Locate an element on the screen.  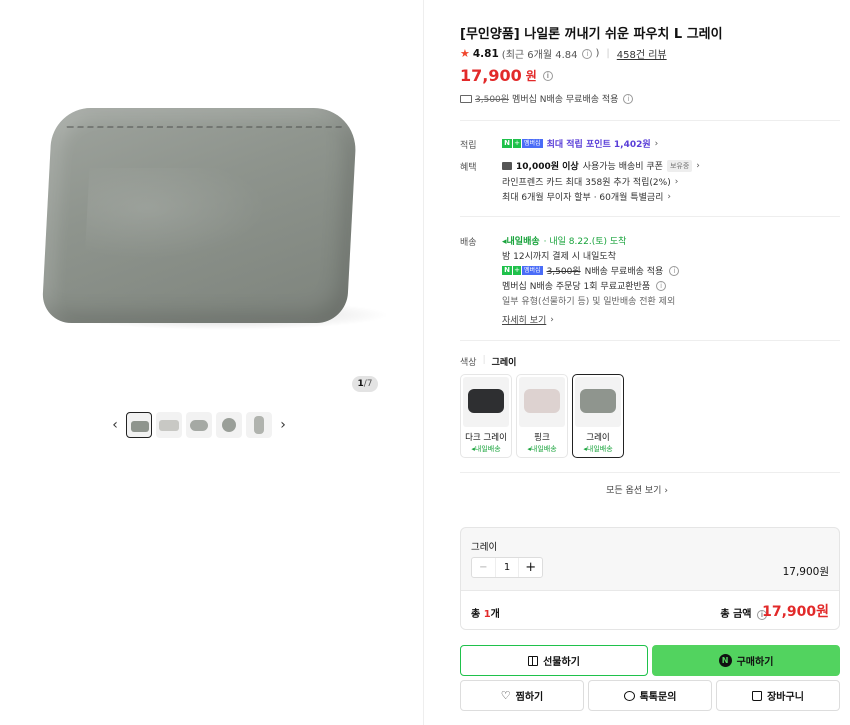
exchange-info-icon: i is located at coordinates (661, 285).